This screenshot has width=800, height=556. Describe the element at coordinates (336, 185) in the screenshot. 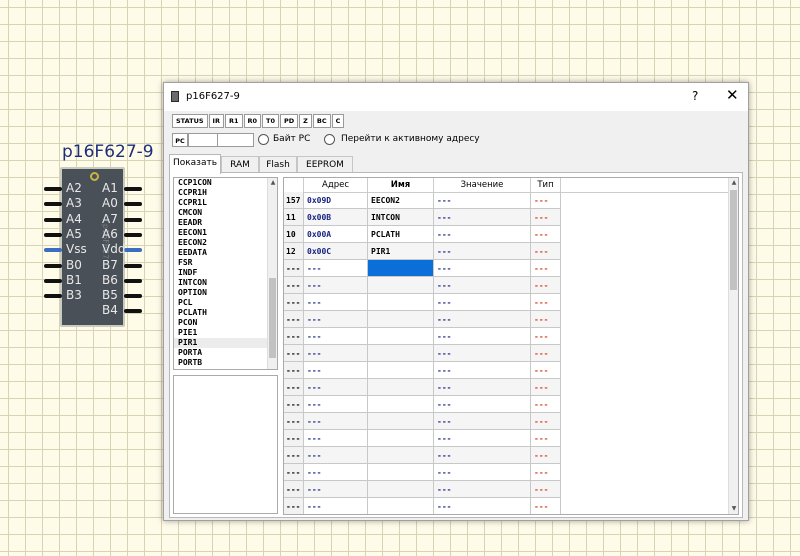

I see `header-address: Адрес` at that location.